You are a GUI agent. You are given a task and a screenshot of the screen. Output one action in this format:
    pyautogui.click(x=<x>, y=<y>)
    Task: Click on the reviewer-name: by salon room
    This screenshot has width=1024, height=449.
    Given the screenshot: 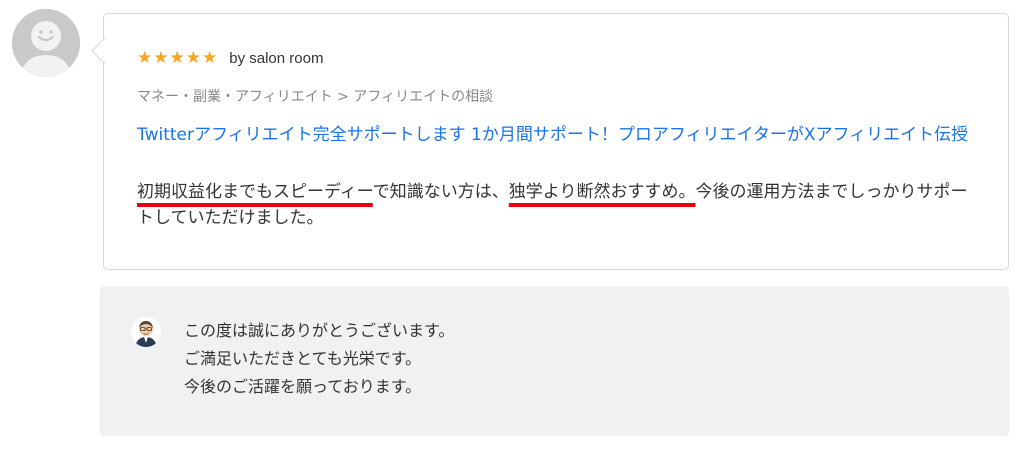 What is the action you would take?
    pyautogui.click(x=276, y=58)
    